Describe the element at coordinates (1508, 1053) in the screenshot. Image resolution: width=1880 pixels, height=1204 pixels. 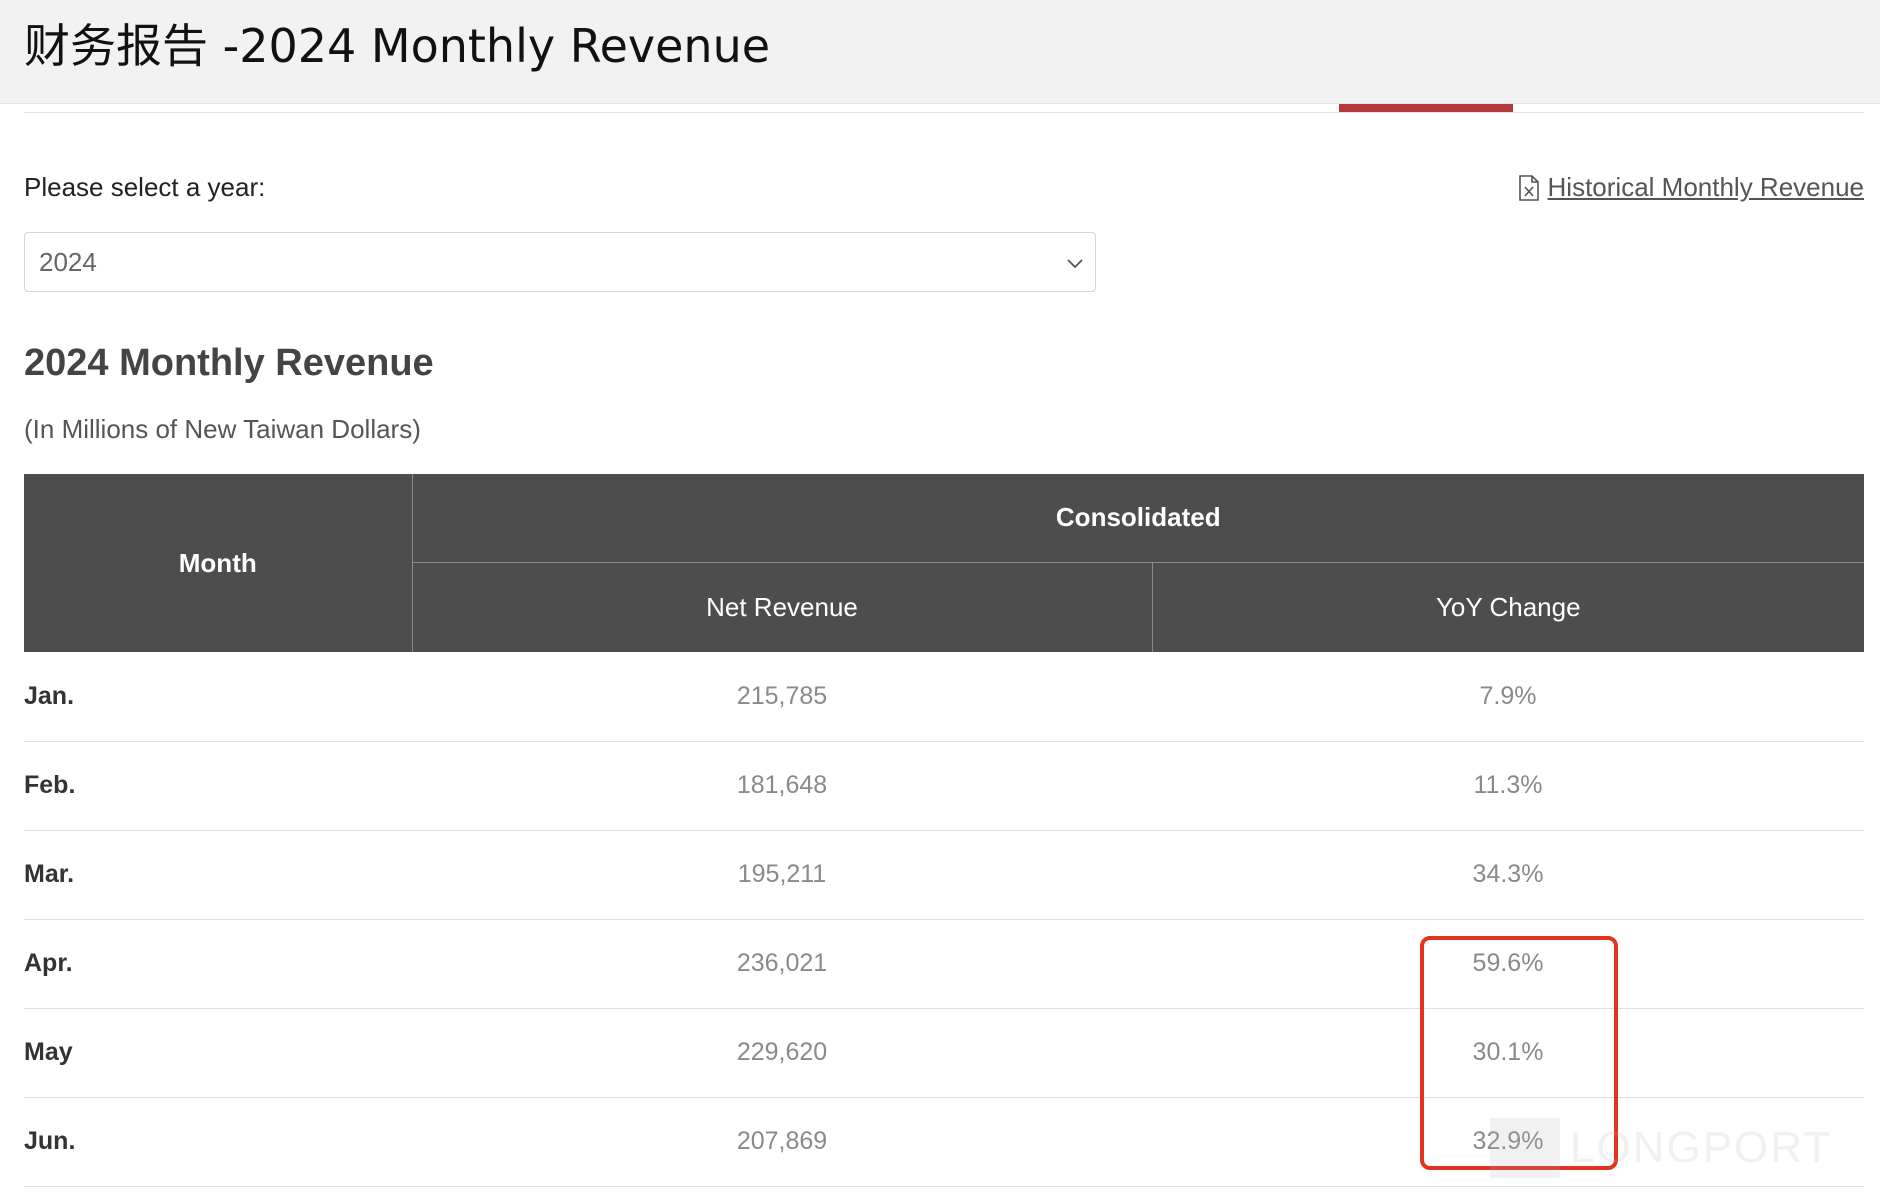
I see `yoy-cell: 30.1%` at that location.